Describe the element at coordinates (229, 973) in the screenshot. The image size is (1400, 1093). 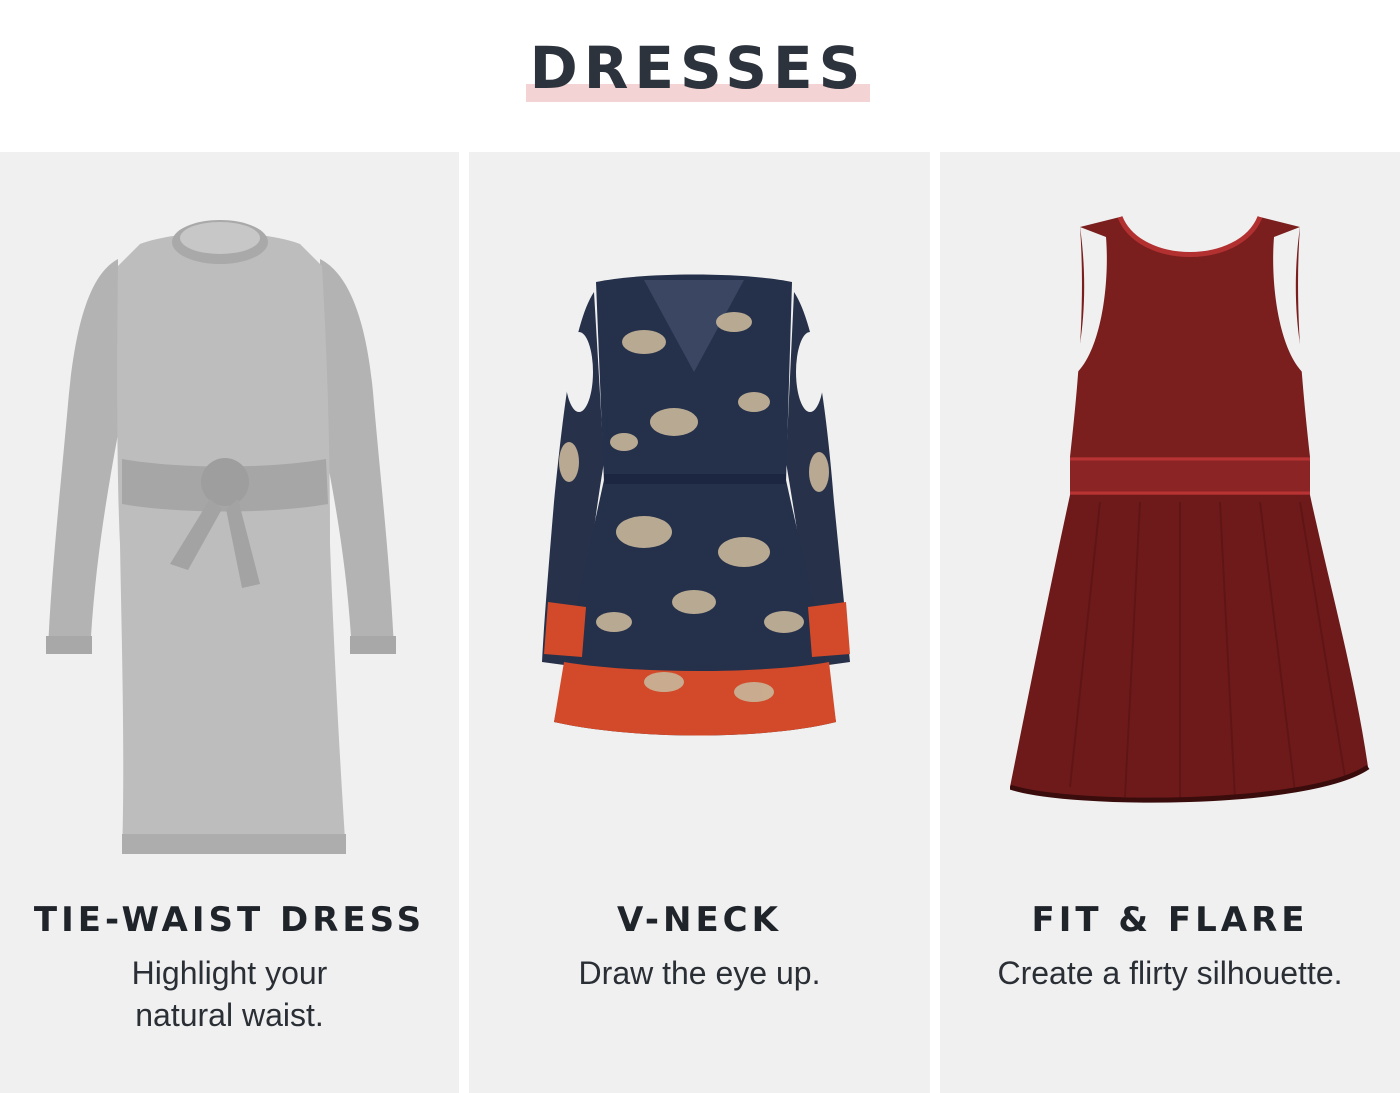
I see `description-line: Highlight your` at that location.